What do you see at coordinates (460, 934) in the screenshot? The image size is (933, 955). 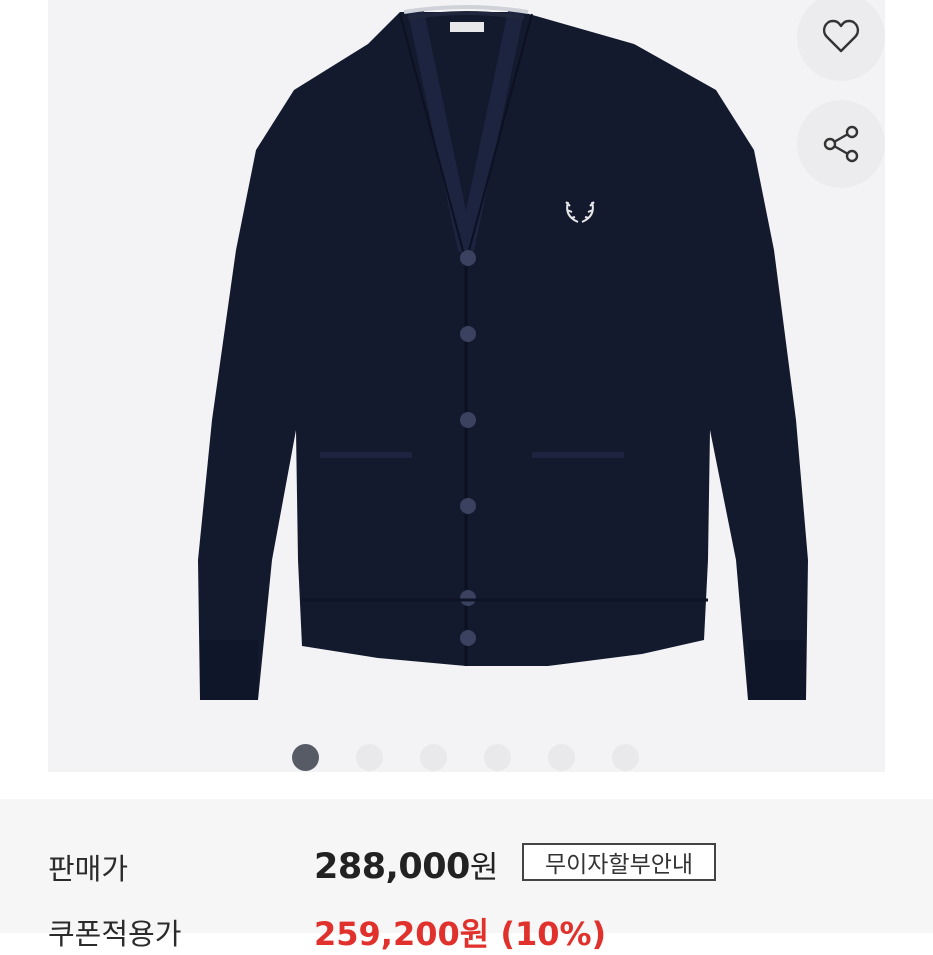 I see `coupon-price: 259,200원 (10%)` at bounding box center [460, 934].